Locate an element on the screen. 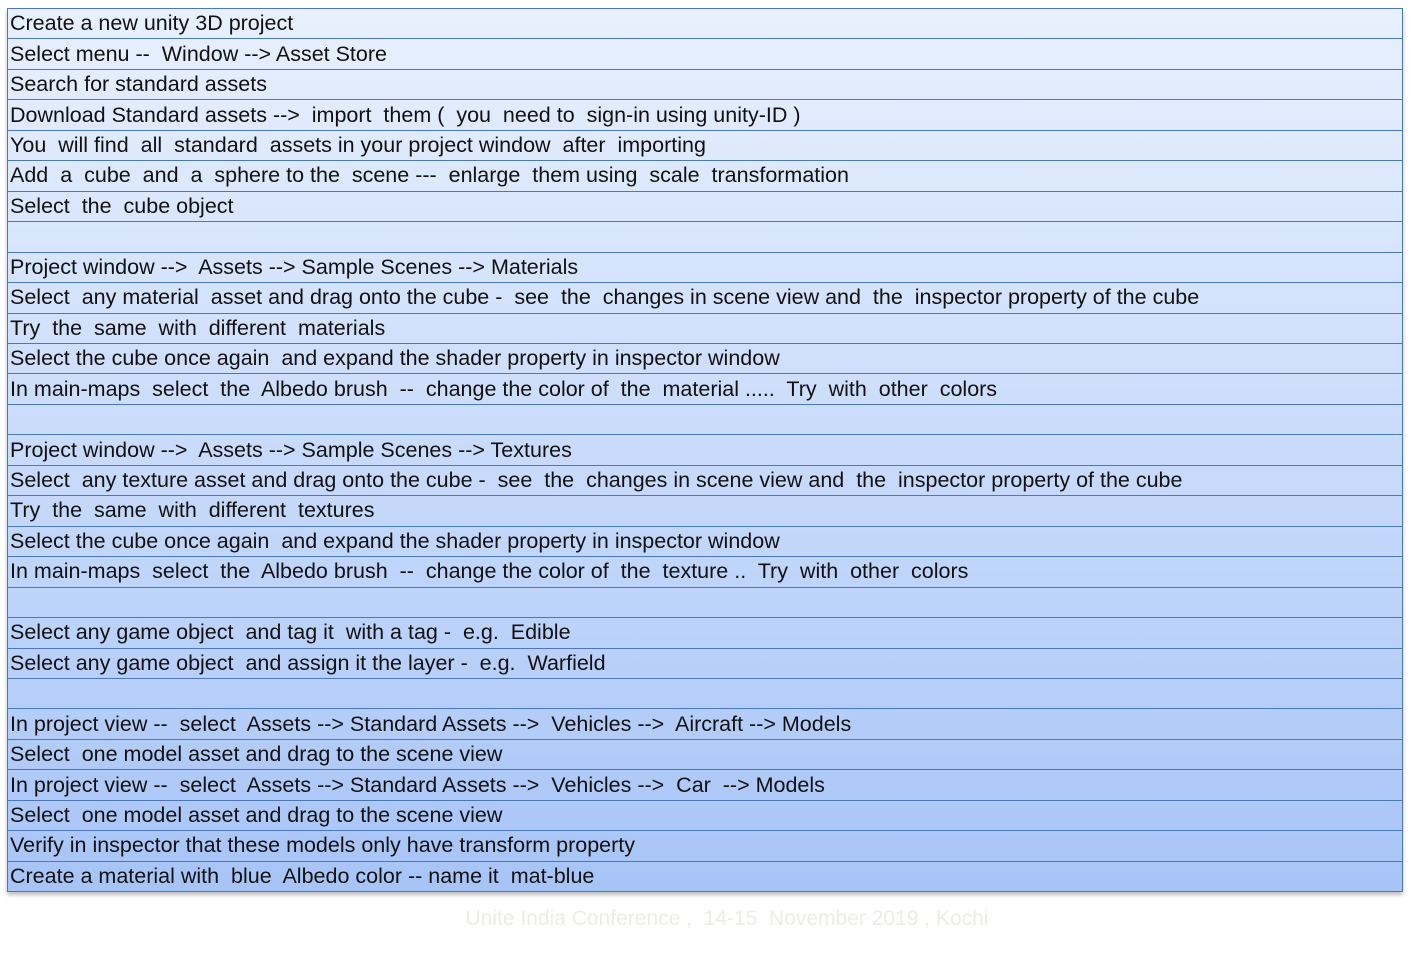 This screenshot has height=953, width=1411. table-row: Search for standard assets is located at coordinates (705, 85).